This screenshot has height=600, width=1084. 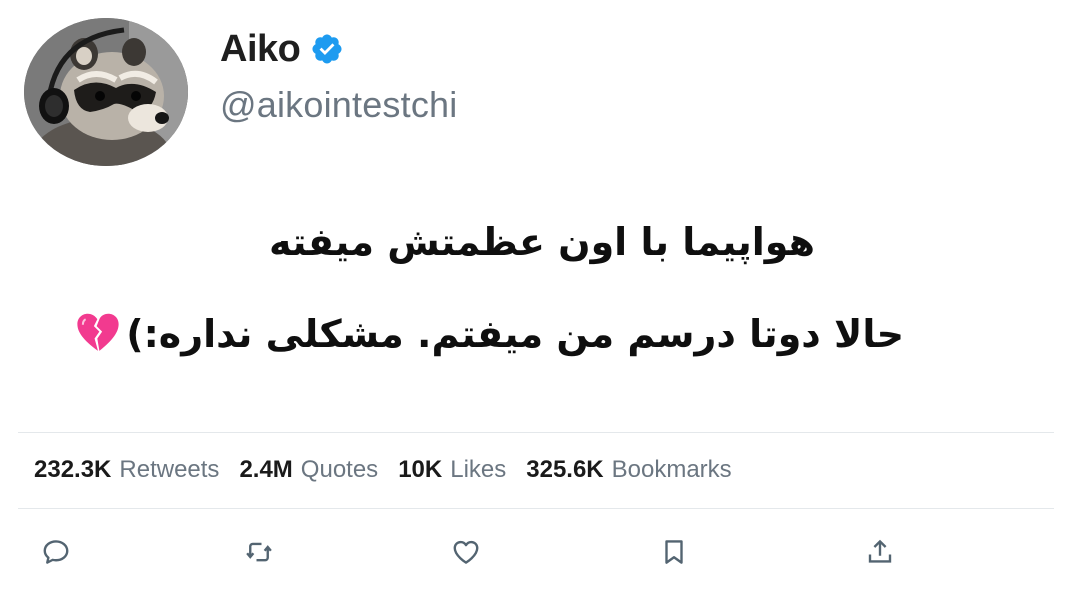 I want to click on share-icon, so click(x=880, y=551).